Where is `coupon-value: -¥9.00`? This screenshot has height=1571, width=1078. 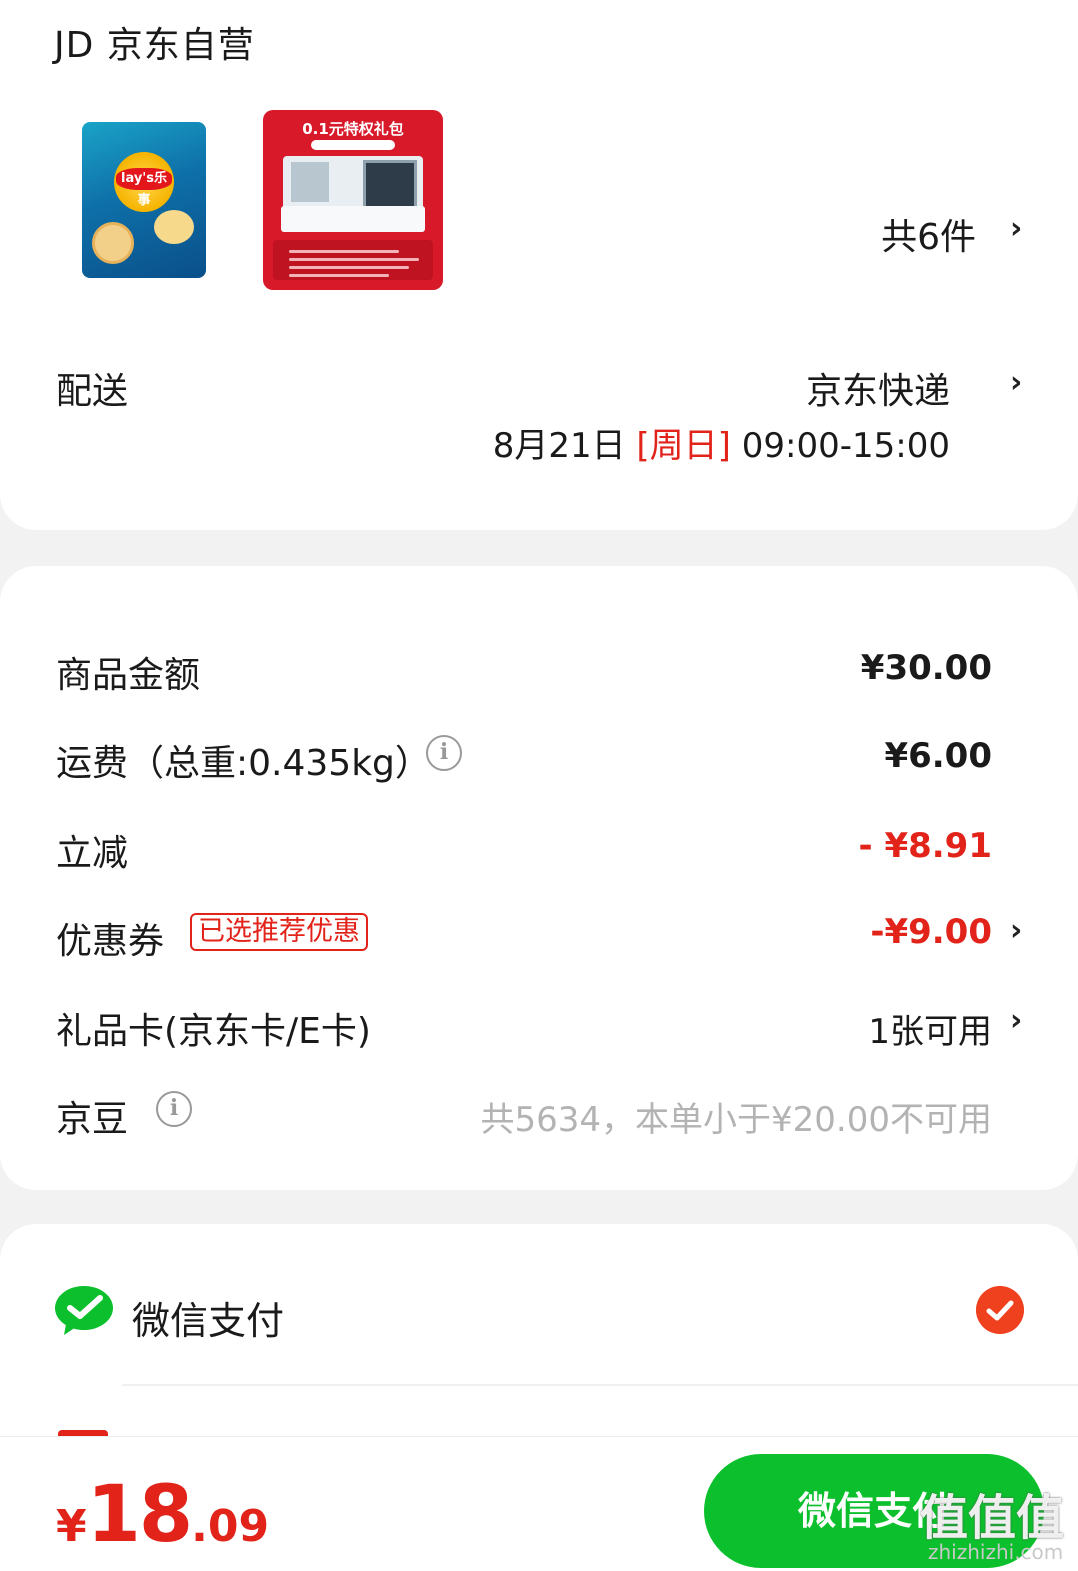 coupon-value: -¥9.00 is located at coordinates (931, 932).